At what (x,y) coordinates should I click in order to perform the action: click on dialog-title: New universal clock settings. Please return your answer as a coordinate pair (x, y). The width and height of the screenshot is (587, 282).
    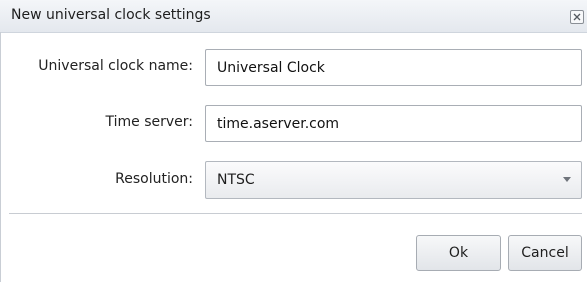
    Looking at the image, I should click on (111, 15).